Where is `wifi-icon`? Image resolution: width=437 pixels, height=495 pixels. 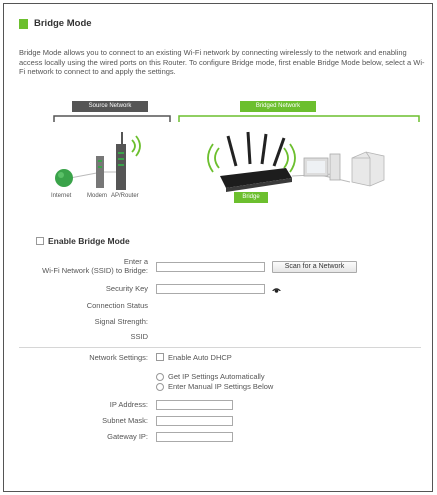 wifi-icon is located at coordinates (251, 158).